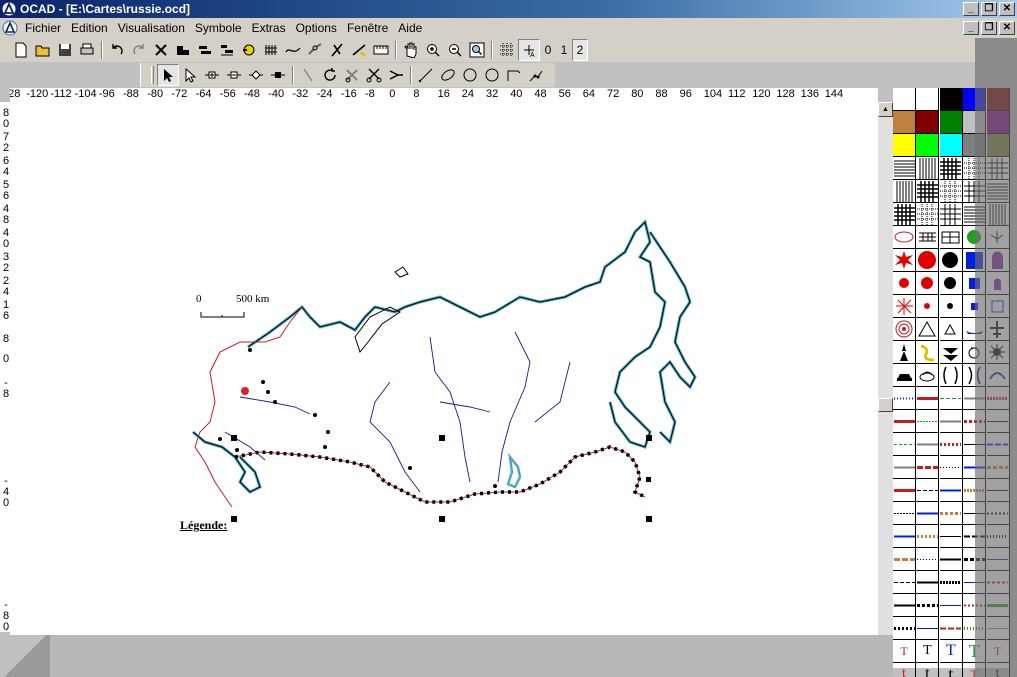 This screenshot has width=1017, height=677. What do you see at coordinates (477, 50) in the screenshot?
I see `zoom-window-icon` at bounding box center [477, 50].